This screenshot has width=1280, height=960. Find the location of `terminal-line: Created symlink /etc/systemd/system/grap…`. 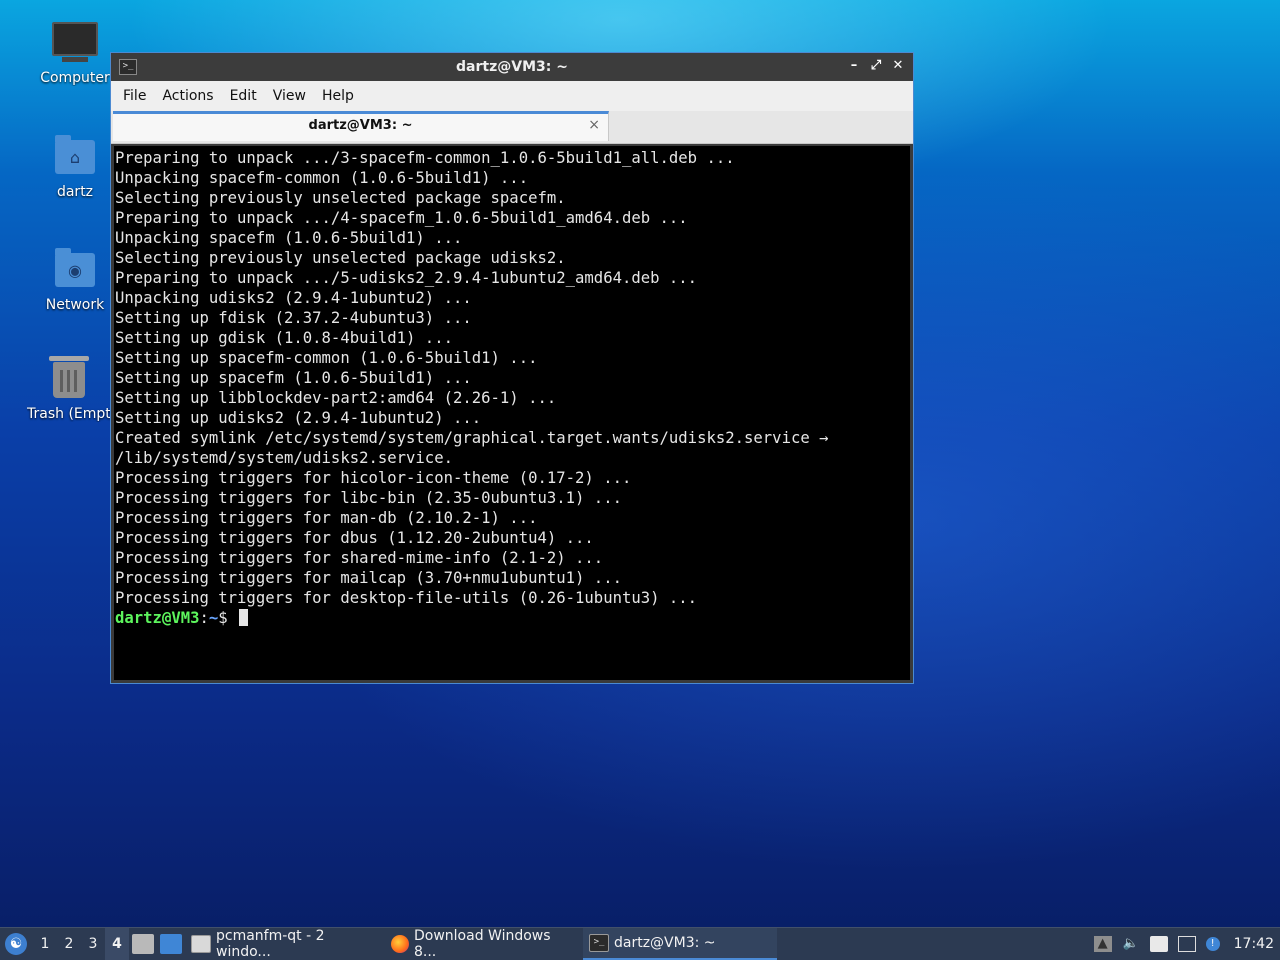

terminal-line: Created symlink /etc/systemd/system/grap… is located at coordinates (472, 438).